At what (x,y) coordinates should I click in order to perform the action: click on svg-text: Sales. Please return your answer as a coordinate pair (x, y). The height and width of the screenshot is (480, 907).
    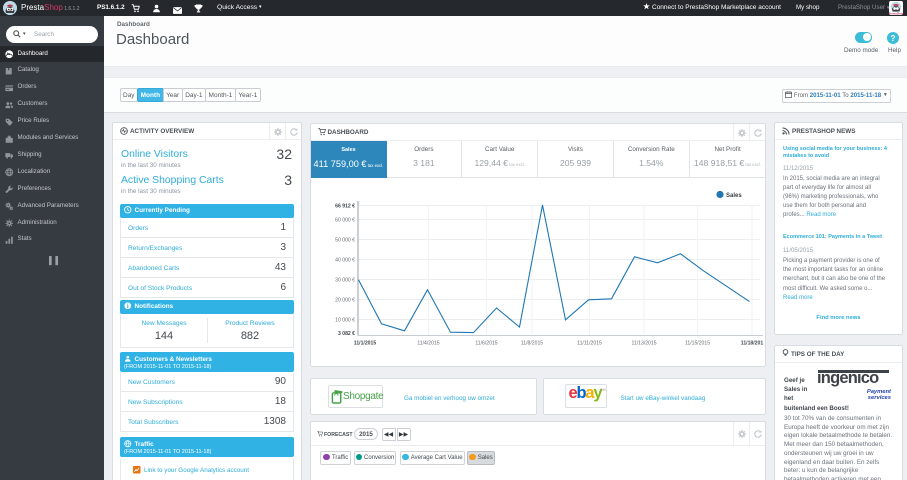
    Looking at the image, I should click on (734, 196).